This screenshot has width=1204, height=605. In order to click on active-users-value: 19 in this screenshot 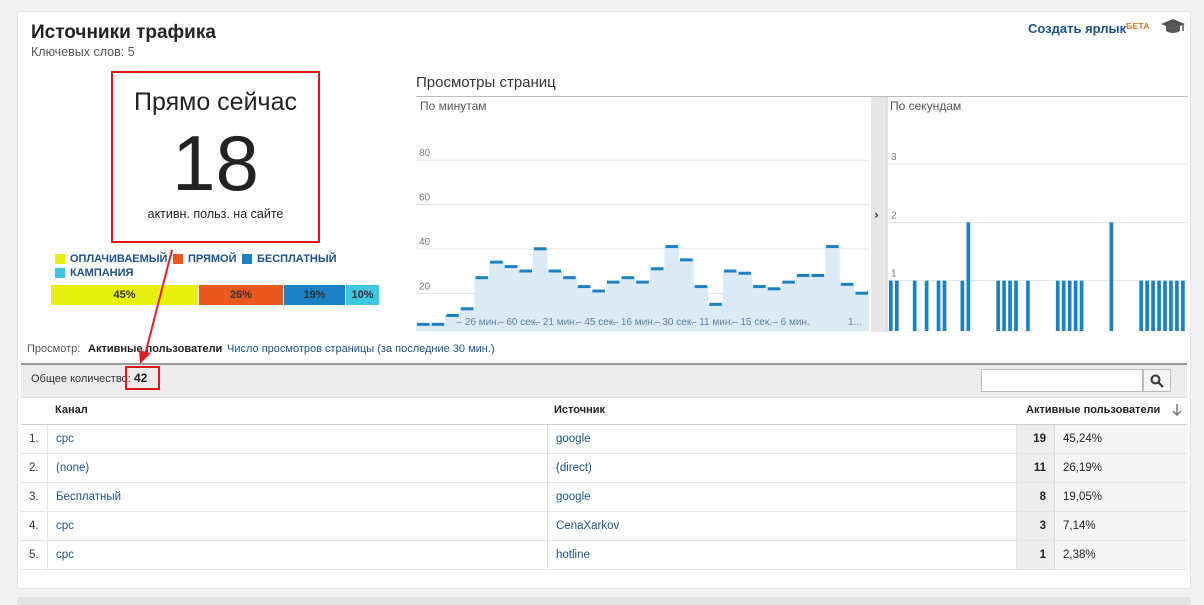, I will do `click(1036, 439)`.